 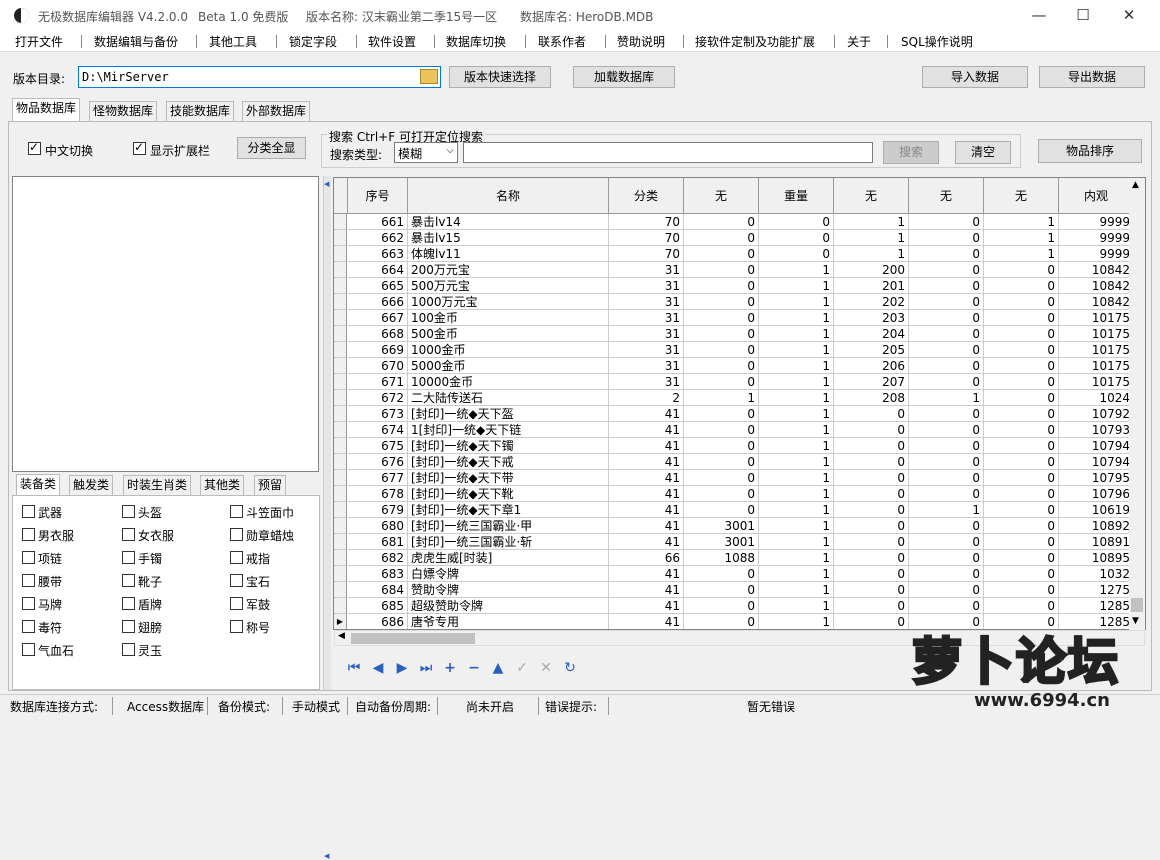 What do you see at coordinates (1096, 542) in the screenshot?
I see `table-cell: 10891` at bounding box center [1096, 542].